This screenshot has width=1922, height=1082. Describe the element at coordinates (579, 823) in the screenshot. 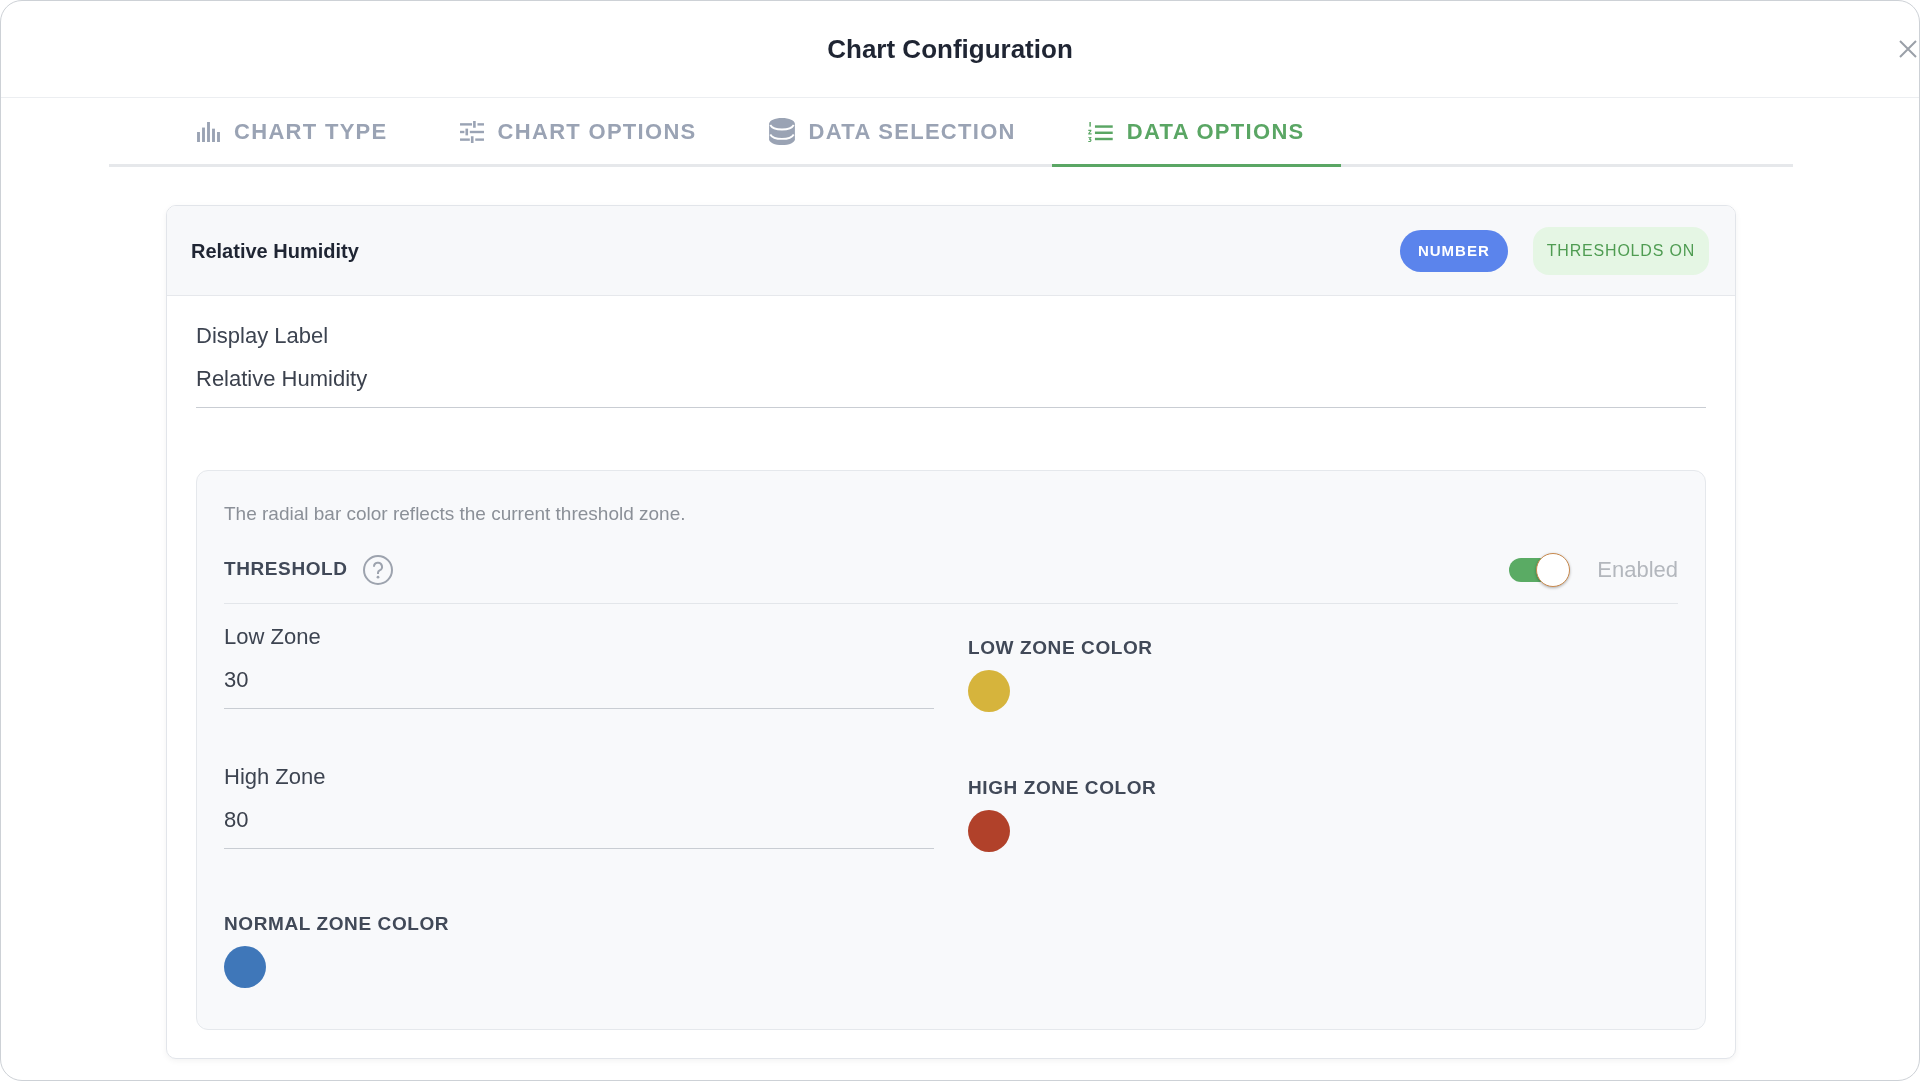

I see `text-field: 80` at that location.